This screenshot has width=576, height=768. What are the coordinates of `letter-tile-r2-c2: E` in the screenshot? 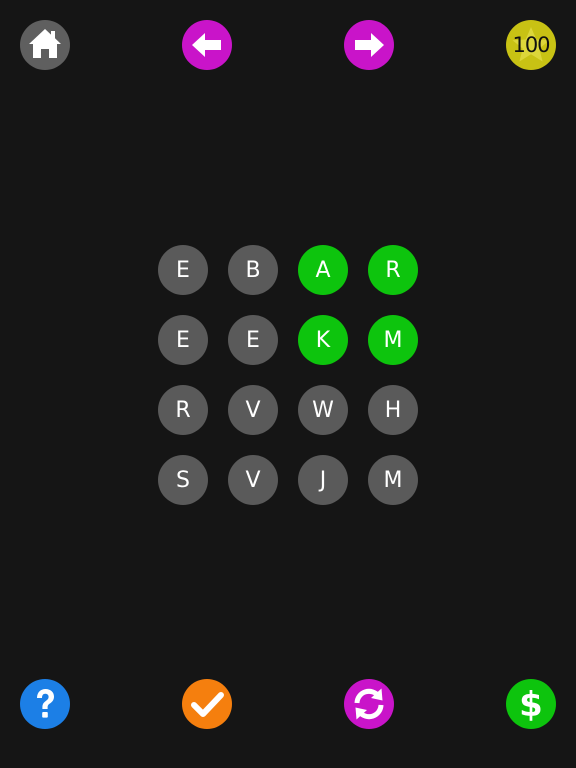 It's located at (253, 340).